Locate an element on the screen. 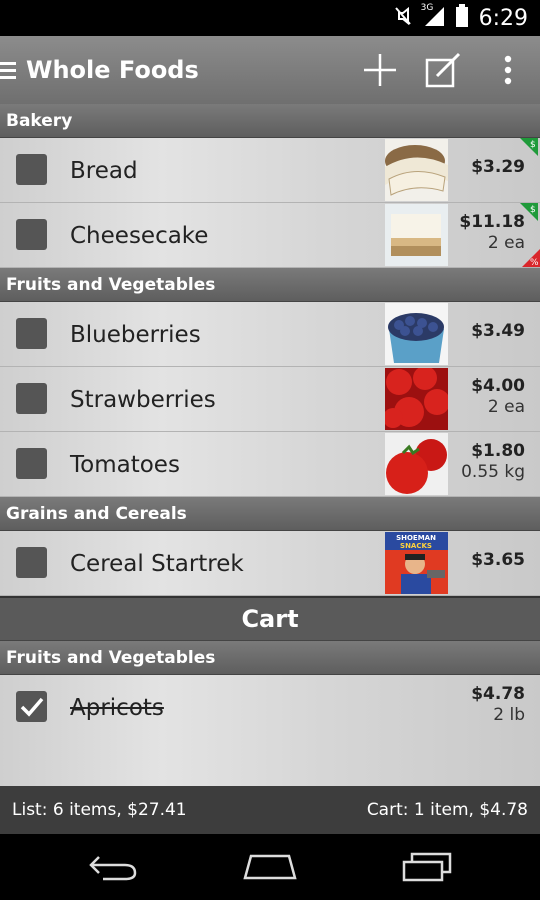 This screenshot has width=540, height=900. home-icon is located at coordinates (270, 867).